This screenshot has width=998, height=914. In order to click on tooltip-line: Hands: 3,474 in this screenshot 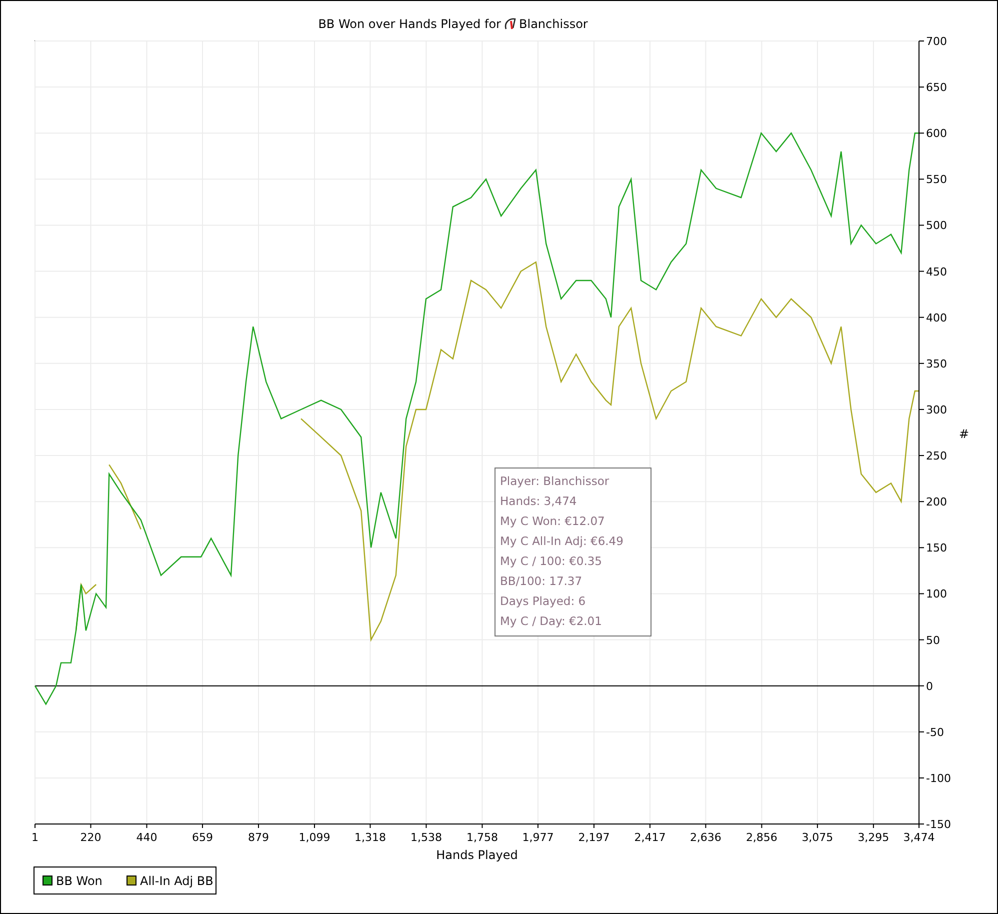, I will do `click(538, 501)`.